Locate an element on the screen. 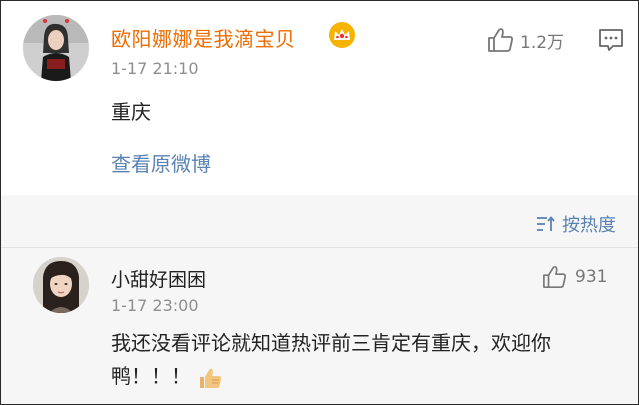  like-button: 931 is located at coordinates (574, 277).